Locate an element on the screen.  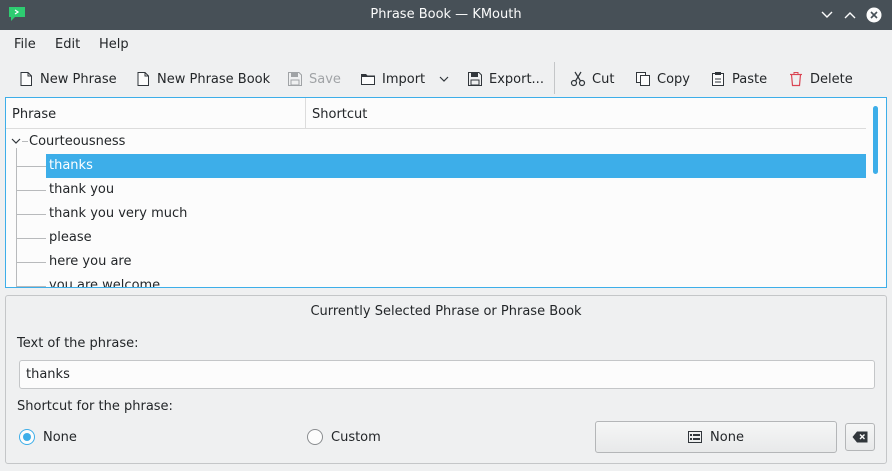
phrase-text: thank you very much is located at coordinates (118, 213).